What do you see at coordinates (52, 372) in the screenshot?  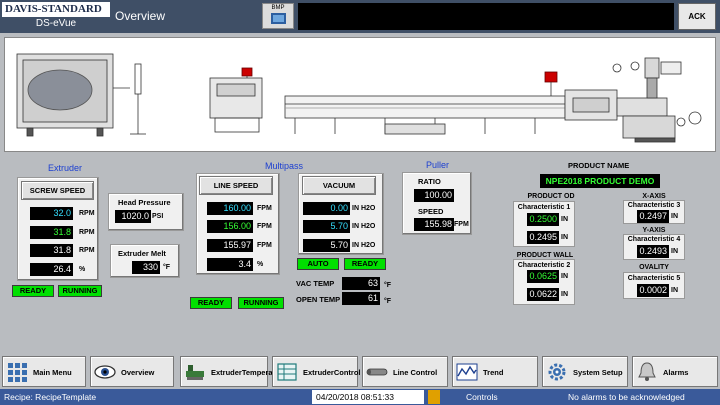 I see `main-menu-label: Main Menu` at bounding box center [52, 372].